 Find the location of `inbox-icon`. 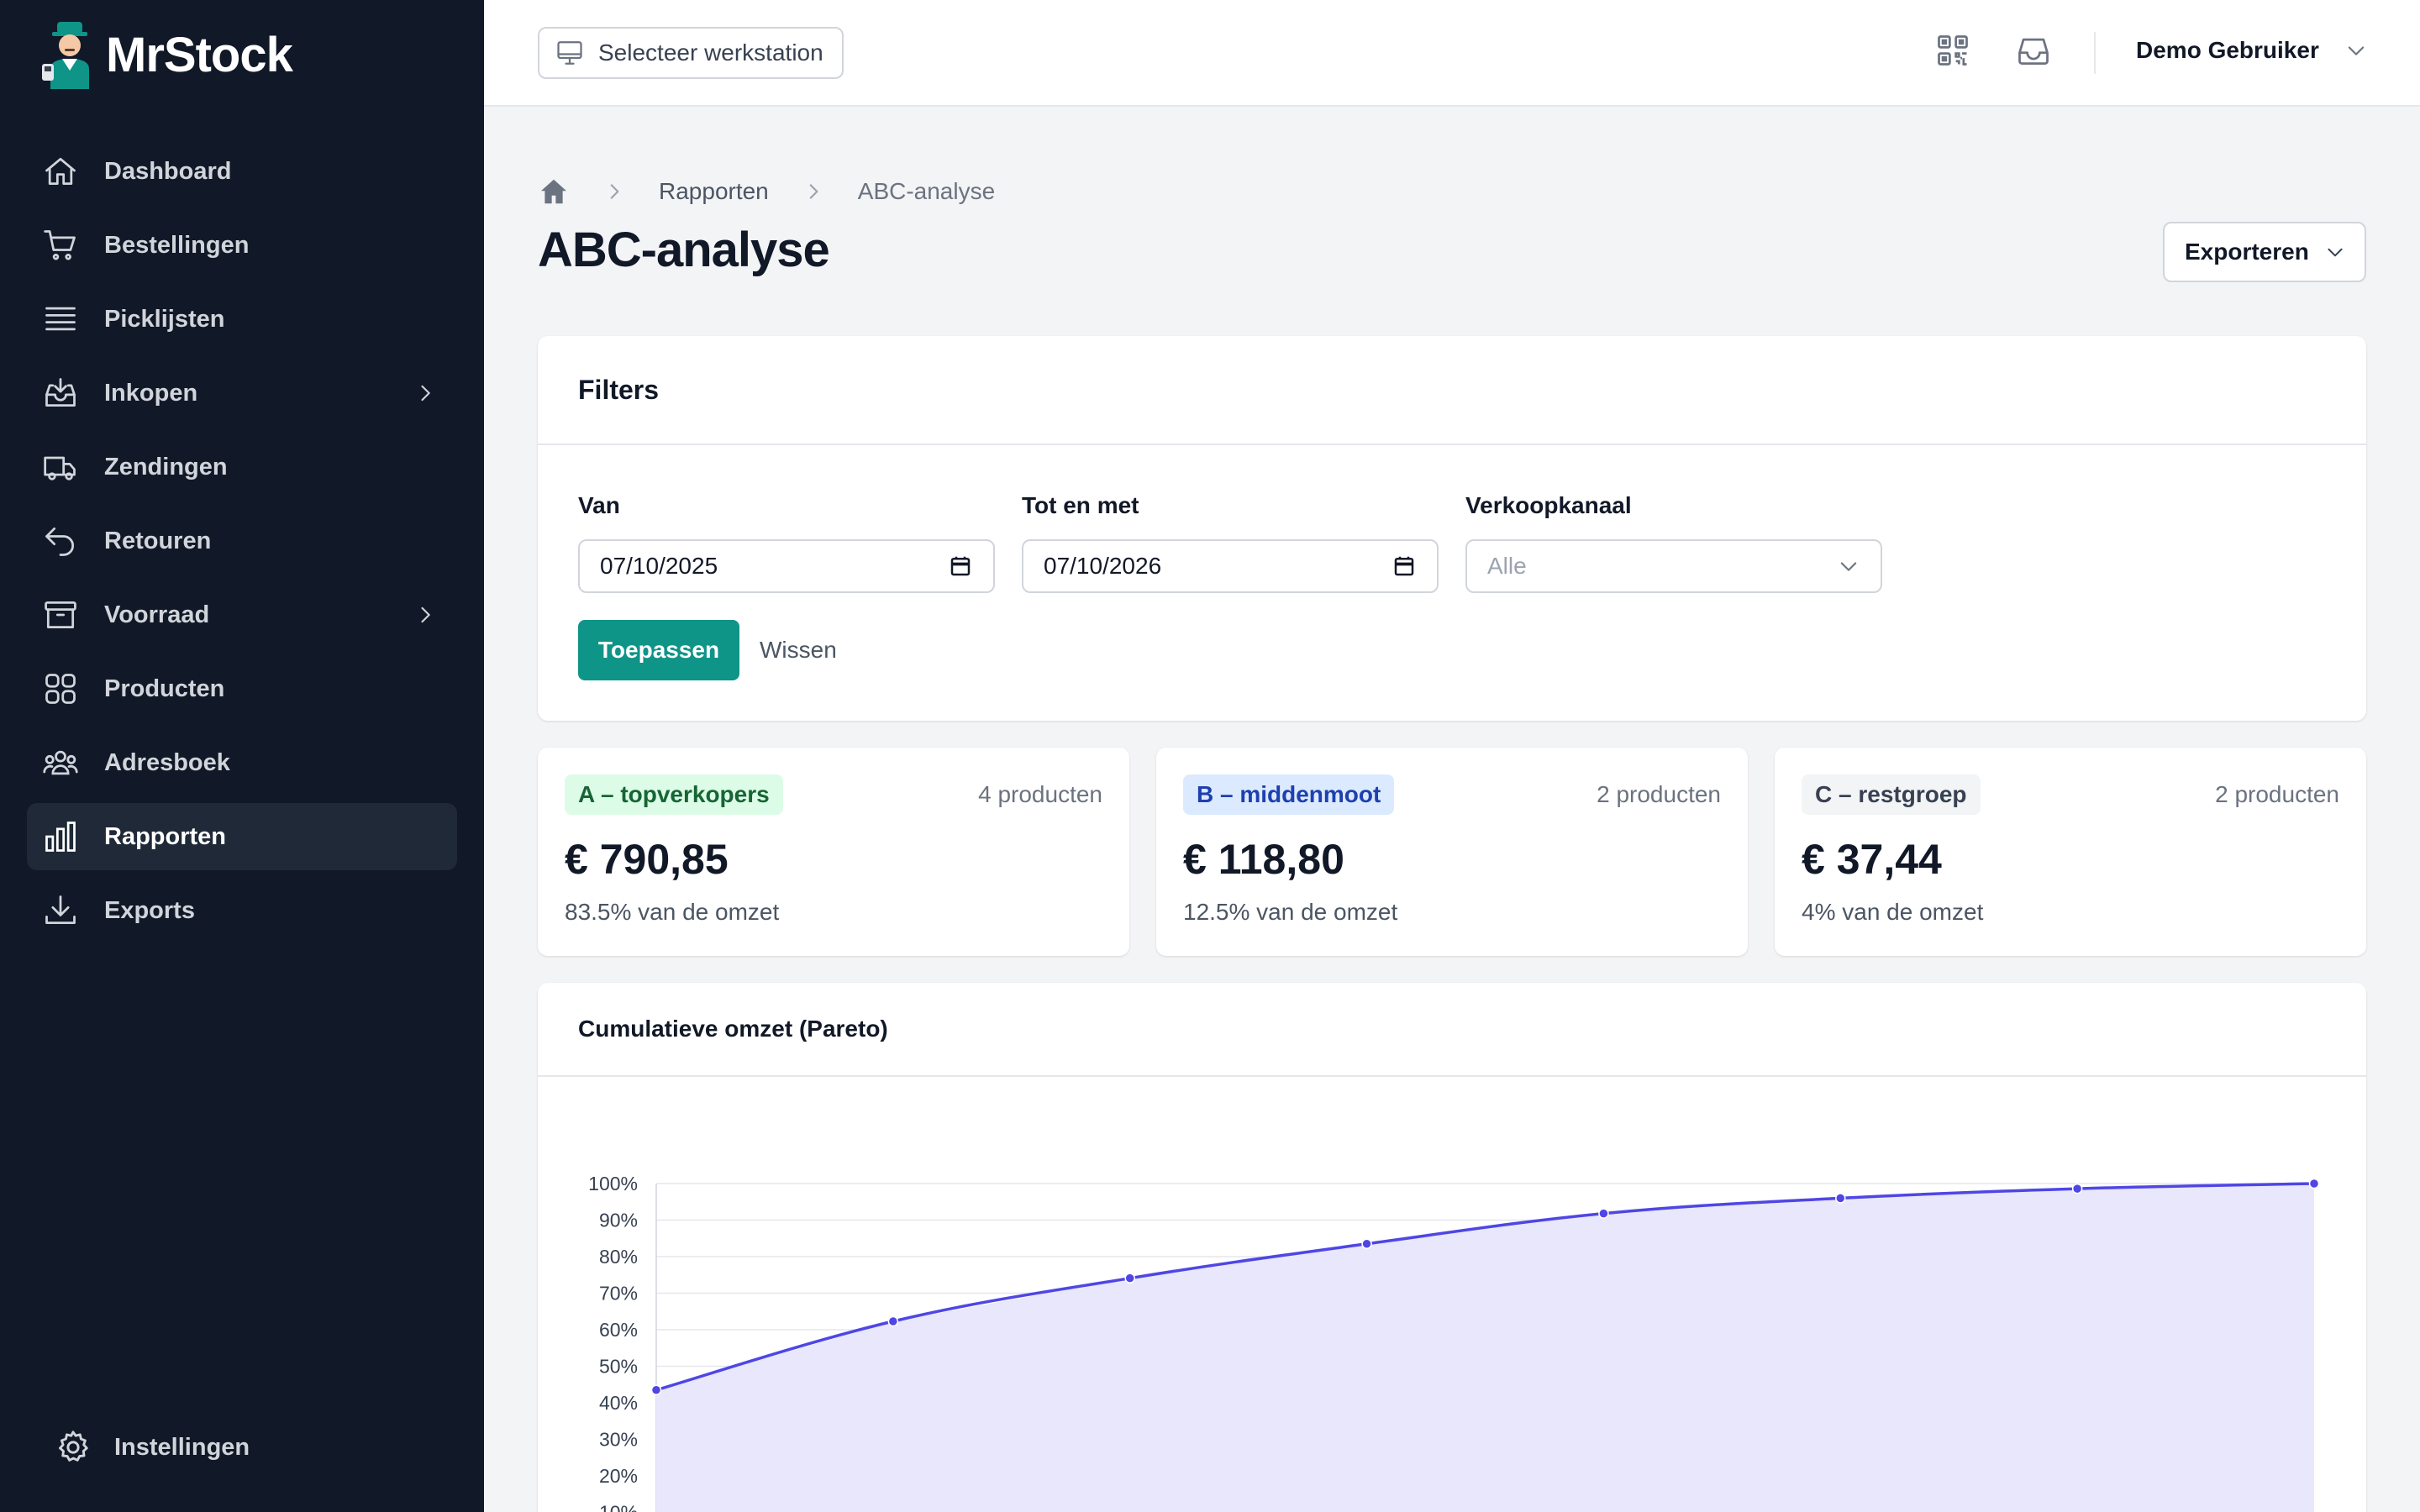

inbox-icon is located at coordinates (2034, 50).